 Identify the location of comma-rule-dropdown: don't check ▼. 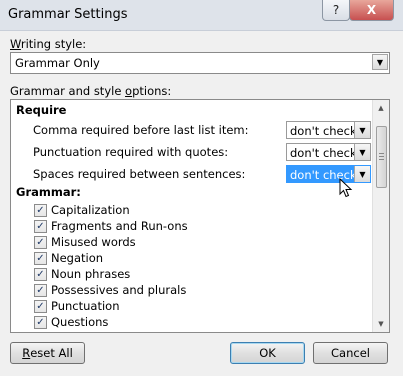
(328, 130).